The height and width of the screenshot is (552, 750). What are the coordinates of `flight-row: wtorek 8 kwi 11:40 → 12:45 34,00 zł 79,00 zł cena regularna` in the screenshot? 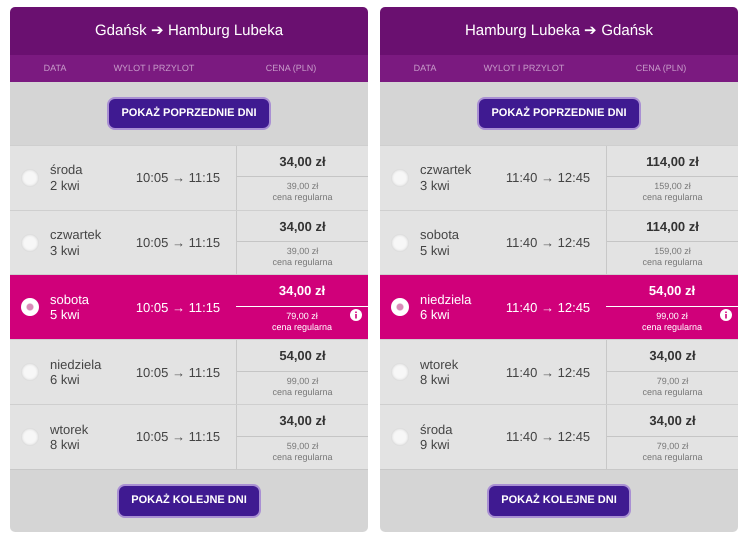 It's located at (559, 371).